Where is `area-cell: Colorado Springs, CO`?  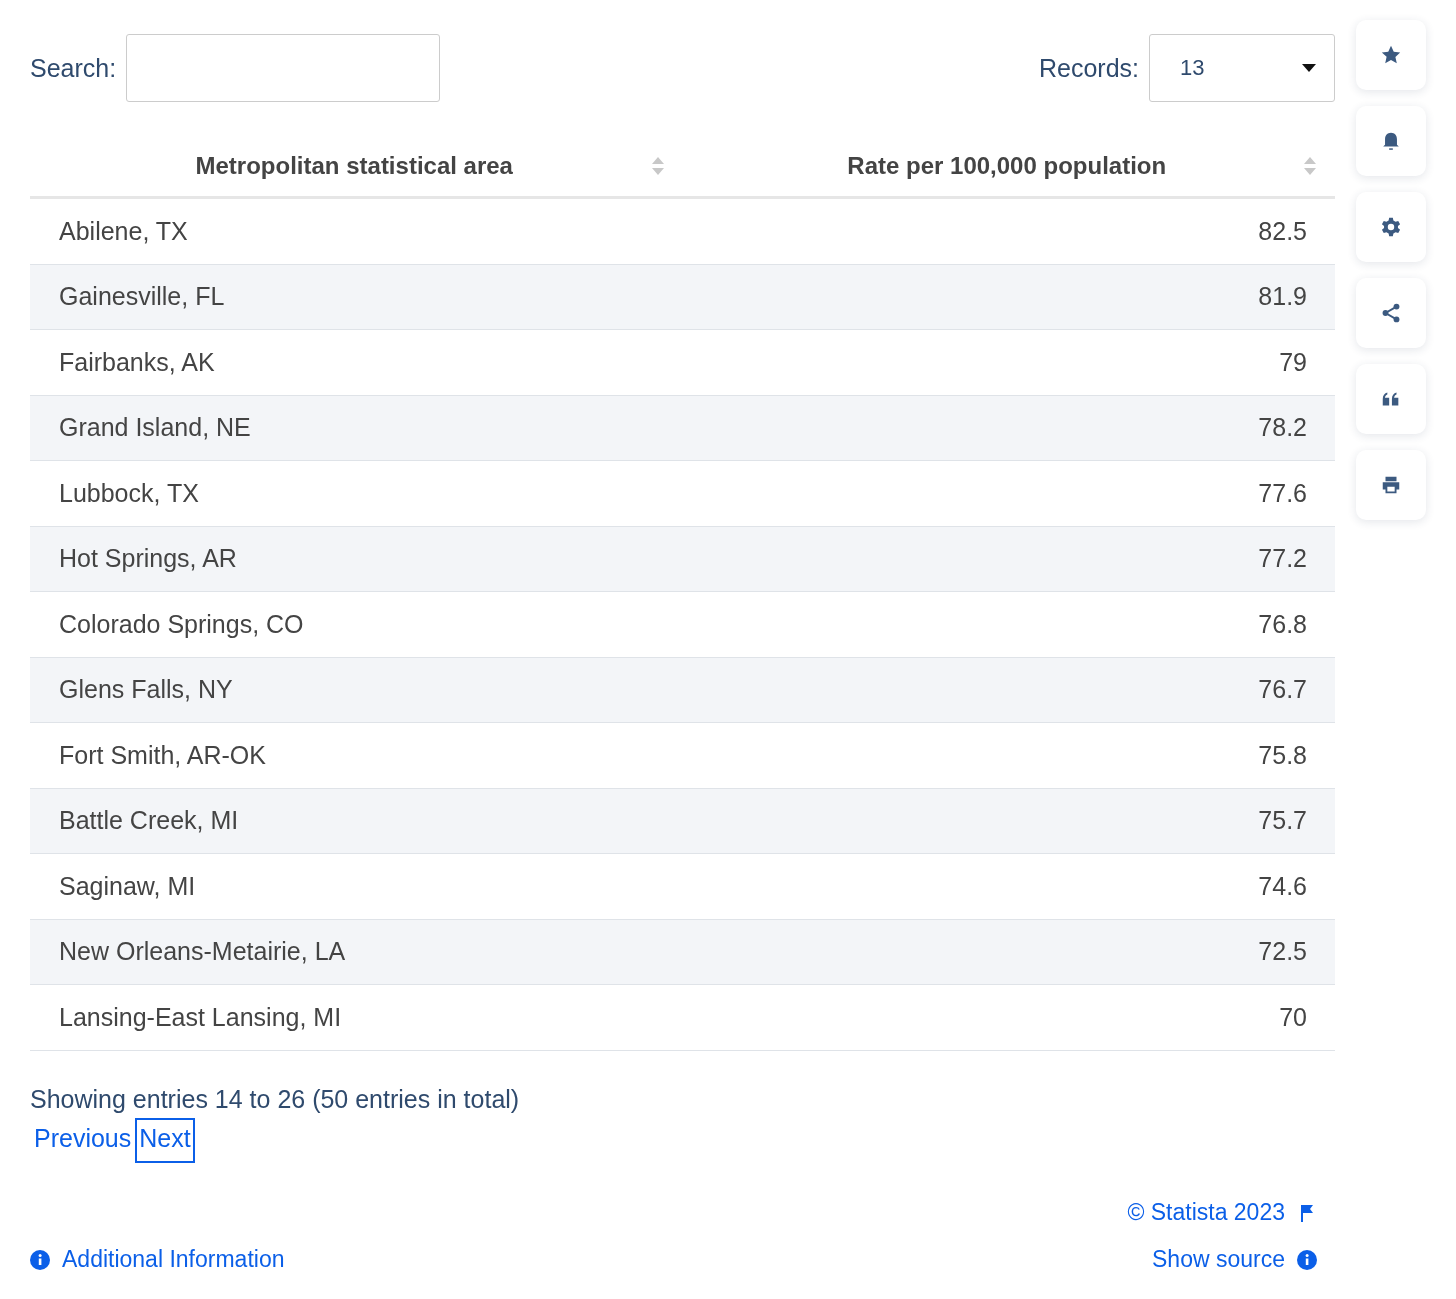 area-cell: Colorado Springs, CO is located at coordinates (181, 624).